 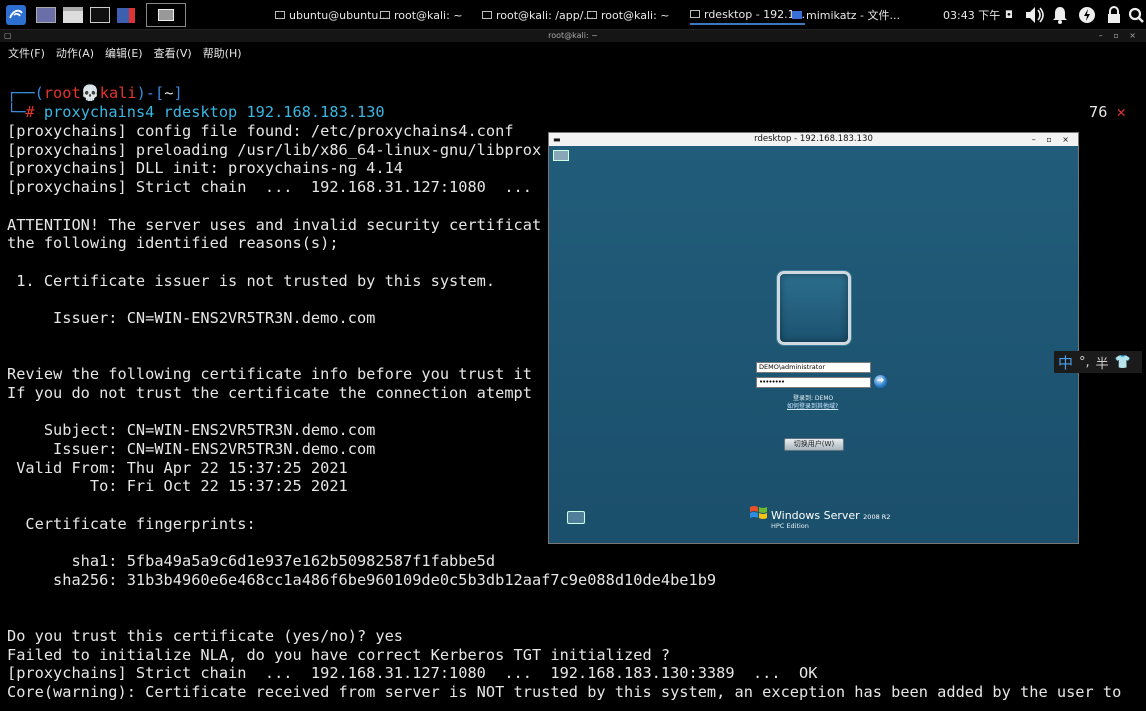 I want to click on file-manager-icon, so click(x=73, y=15).